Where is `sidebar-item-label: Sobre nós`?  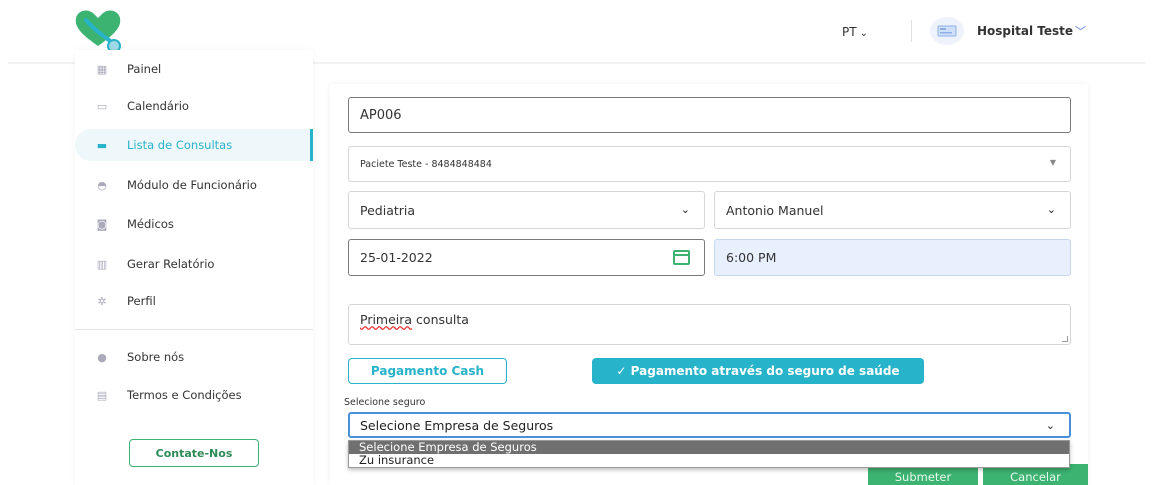 sidebar-item-label: Sobre nós is located at coordinates (156, 357).